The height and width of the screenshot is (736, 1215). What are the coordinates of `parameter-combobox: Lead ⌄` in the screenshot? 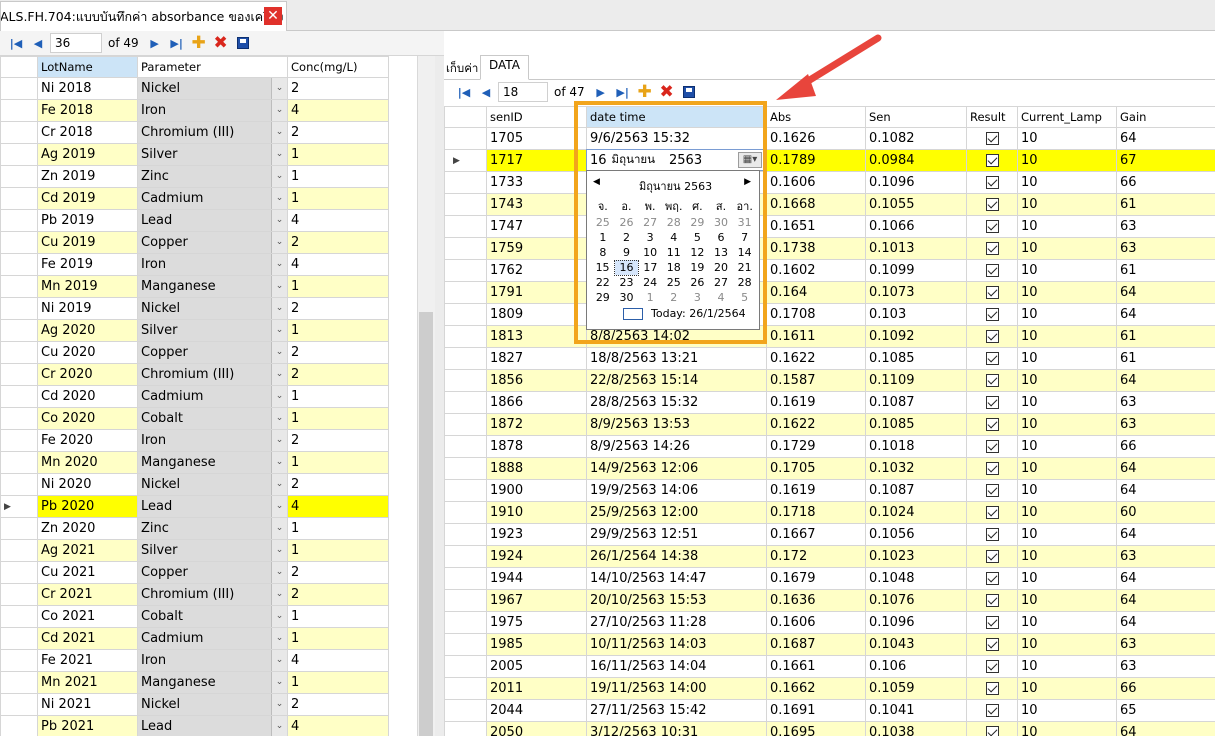 It's located at (212, 506).